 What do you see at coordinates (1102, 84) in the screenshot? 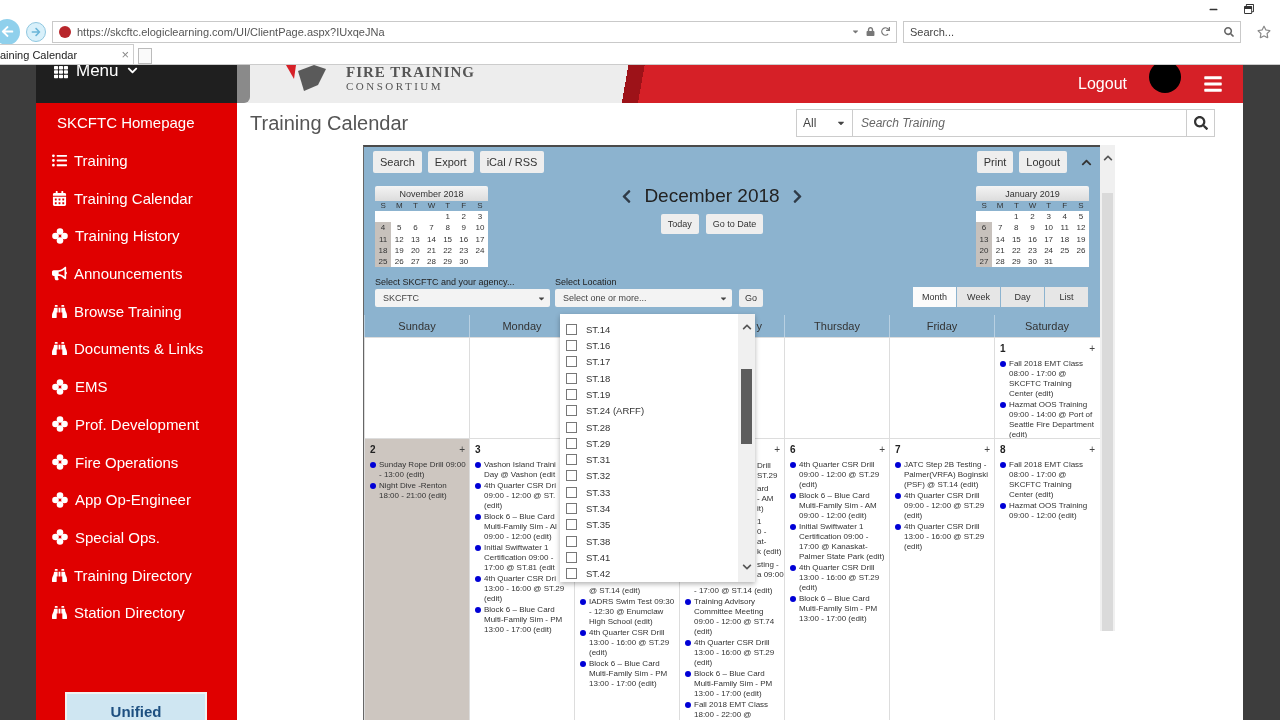
I see `logout-link: Logout` at bounding box center [1102, 84].